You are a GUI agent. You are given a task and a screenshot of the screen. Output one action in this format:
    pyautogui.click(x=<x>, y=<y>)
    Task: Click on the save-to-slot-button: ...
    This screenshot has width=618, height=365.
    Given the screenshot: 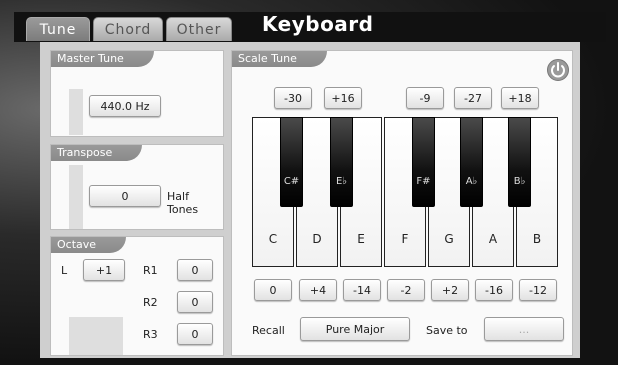 What is the action you would take?
    pyautogui.click(x=524, y=329)
    